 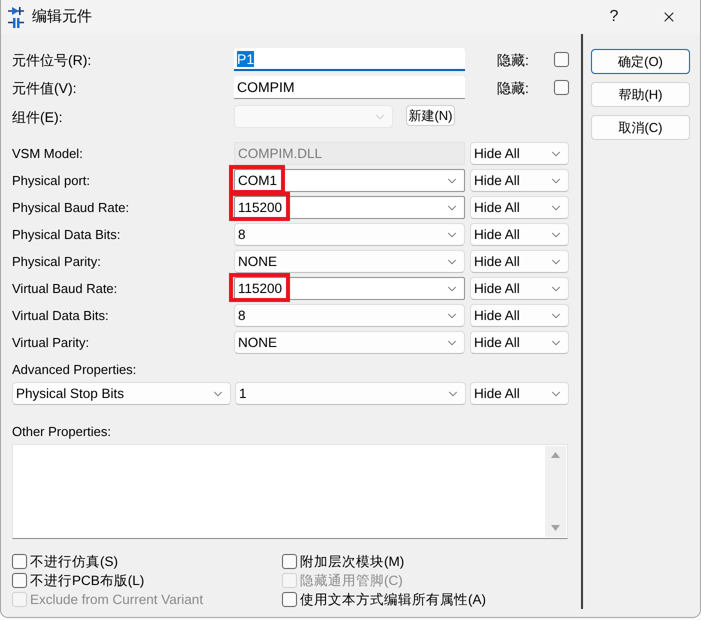 What do you see at coordinates (121, 393) in the screenshot?
I see `property-name-dropdown: Physical Stop Bits` at bounding box center [121, 393].